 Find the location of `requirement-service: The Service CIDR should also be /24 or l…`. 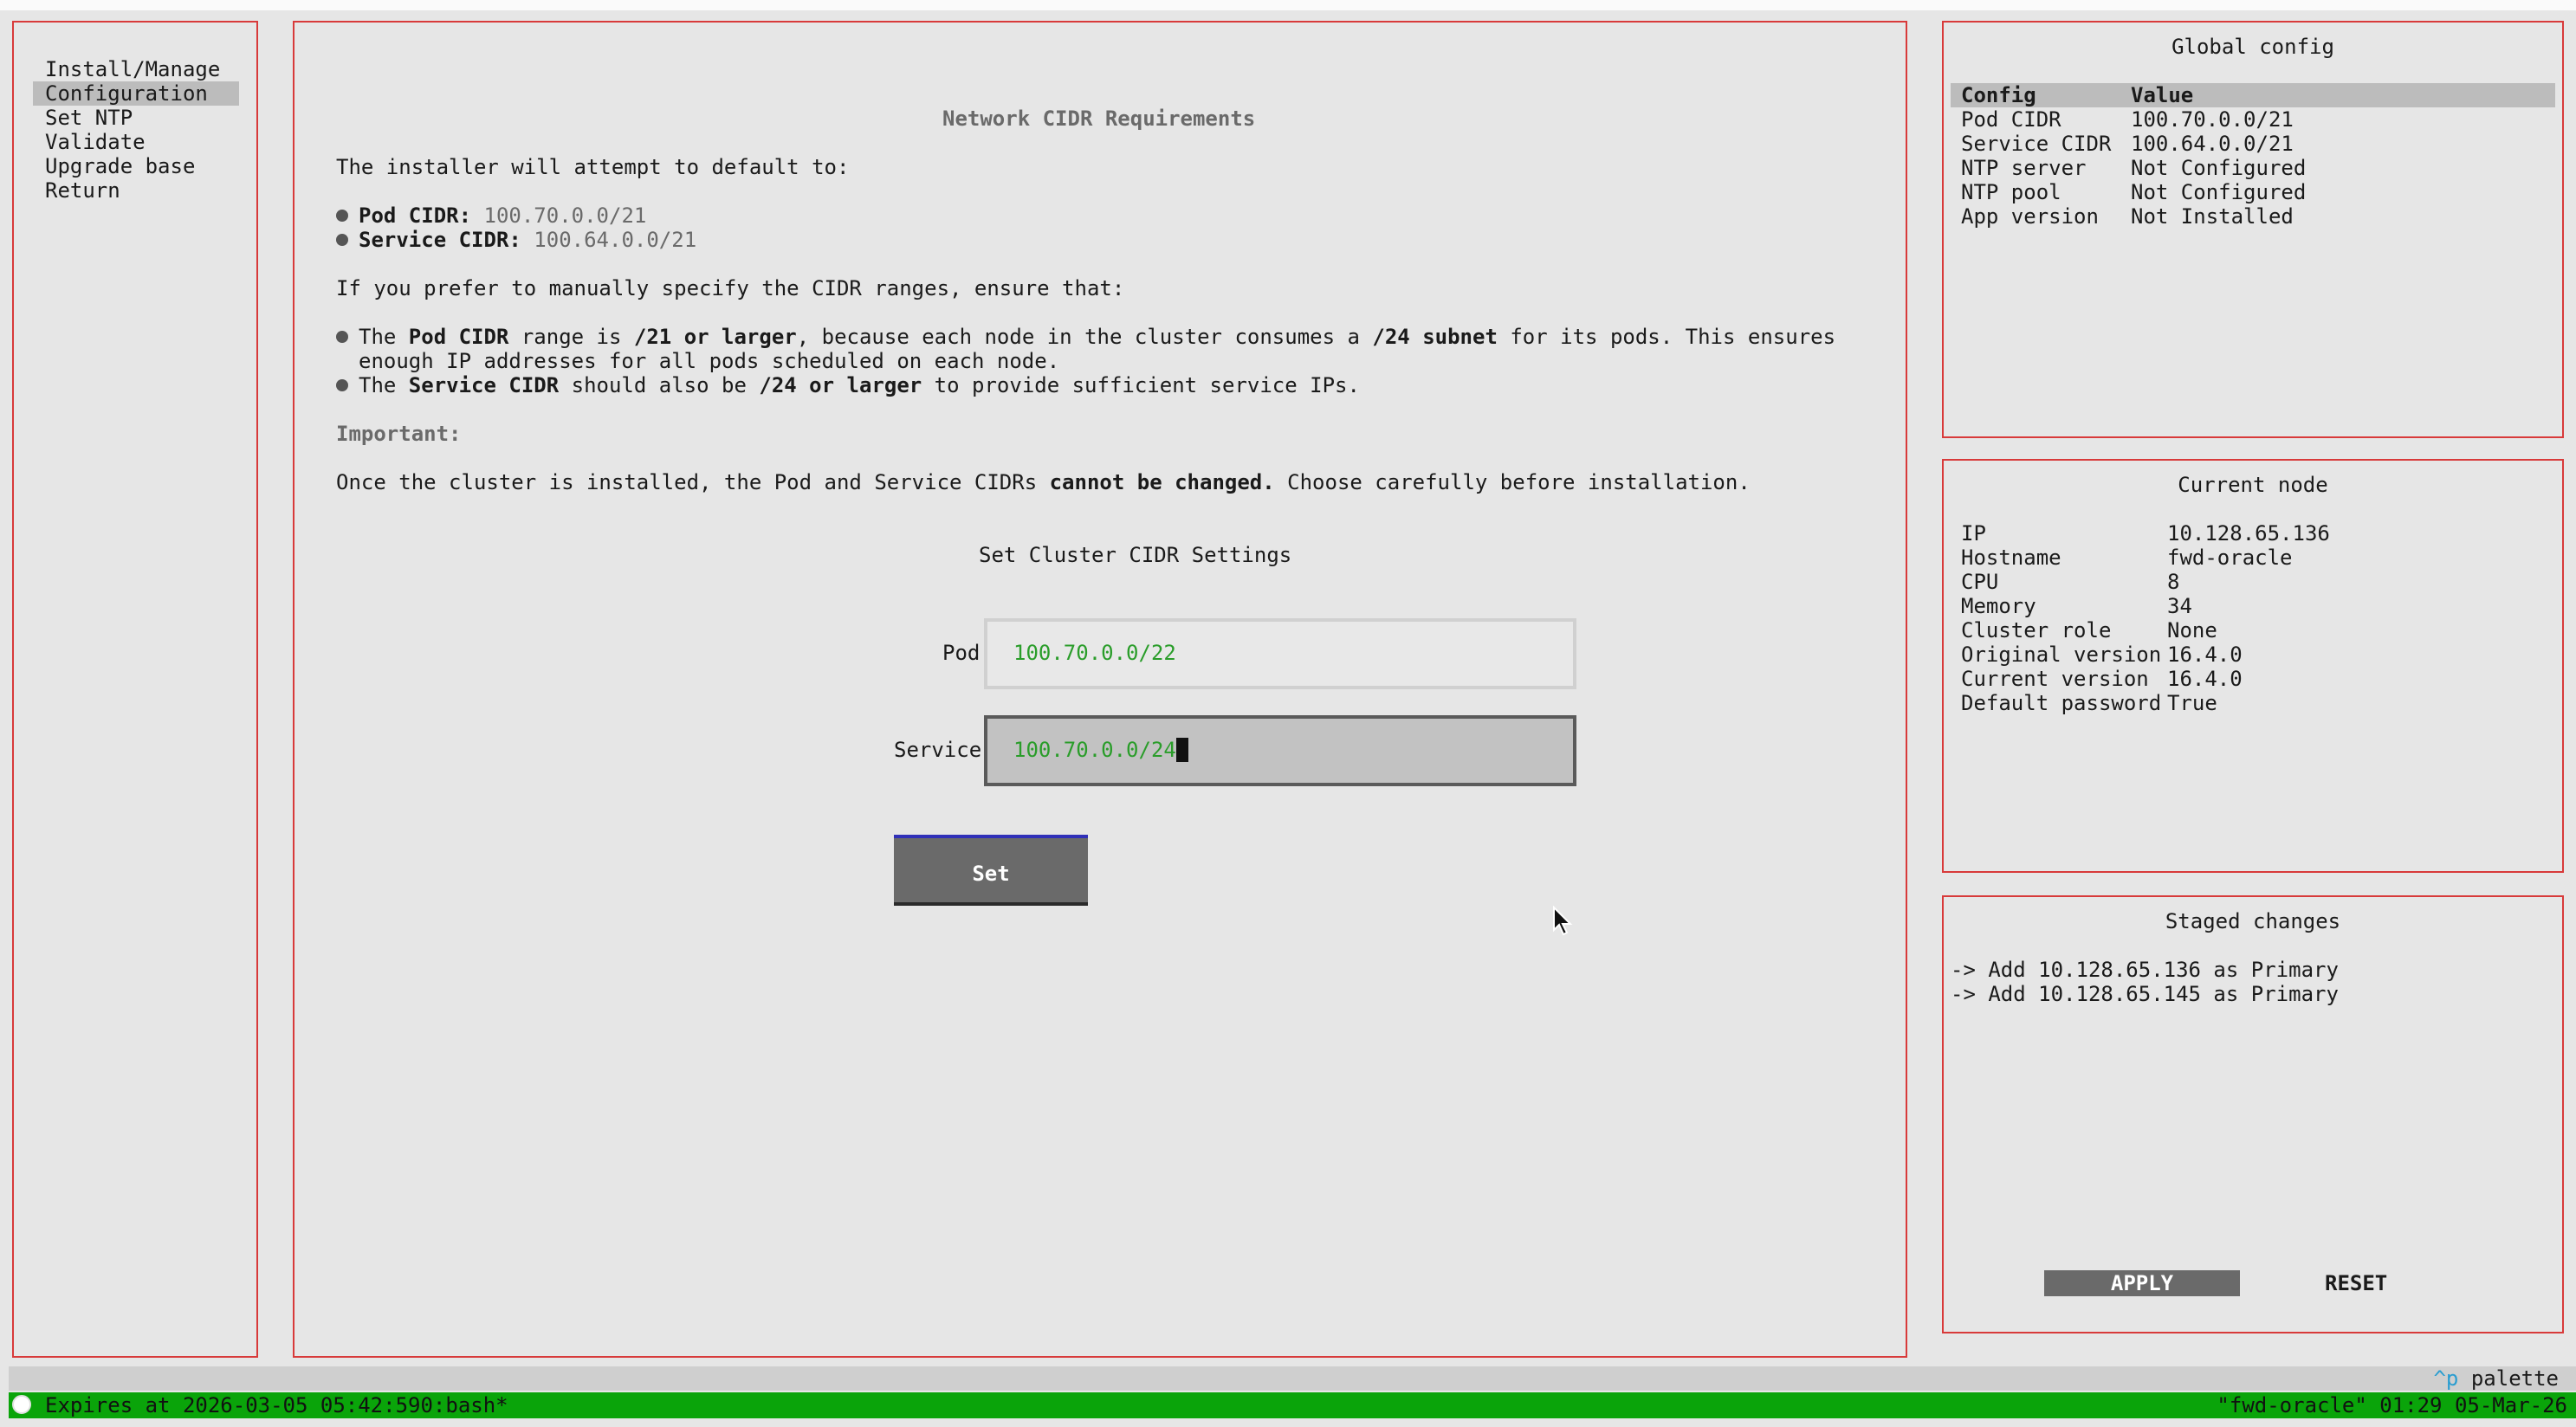

requirement-service: The Service CIDR should also be /24 or l… is located at coordinates (848, 385).